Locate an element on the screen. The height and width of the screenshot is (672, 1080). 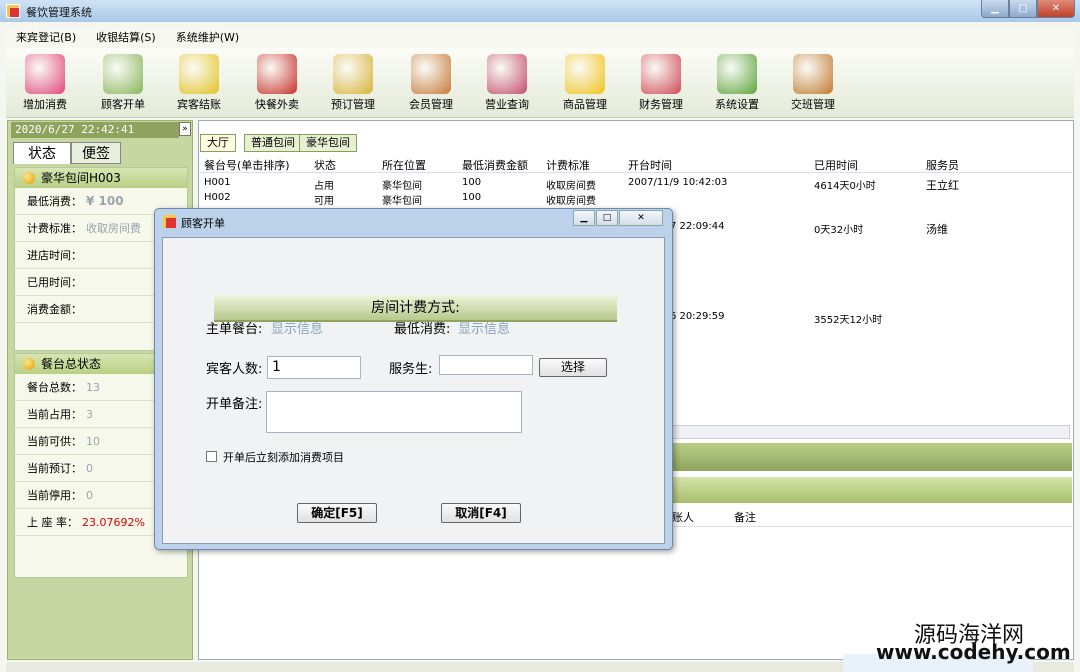
toolbar-gear-button: 系统设置 is located at coordinates (737, 83).